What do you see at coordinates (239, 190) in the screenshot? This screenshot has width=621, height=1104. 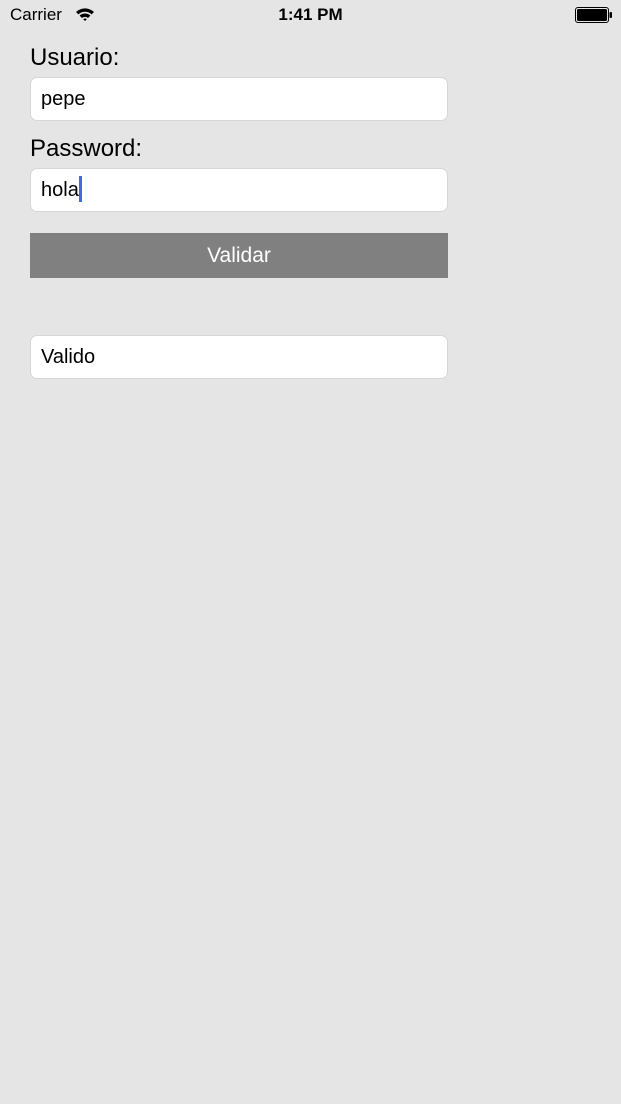 I see `password-field: hola` at bounding box center [239, 190].